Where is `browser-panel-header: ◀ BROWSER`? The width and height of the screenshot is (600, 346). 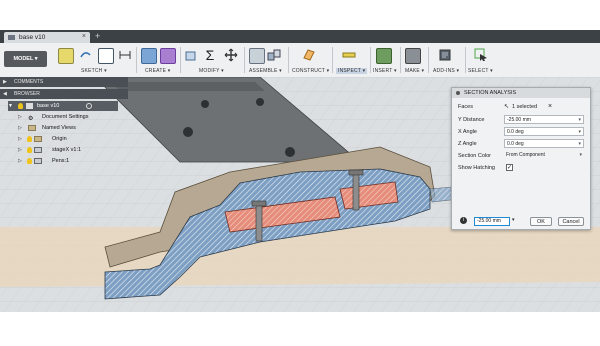
browser-panel-header: ◀ BROWSER is located at coordinates (64, 94).